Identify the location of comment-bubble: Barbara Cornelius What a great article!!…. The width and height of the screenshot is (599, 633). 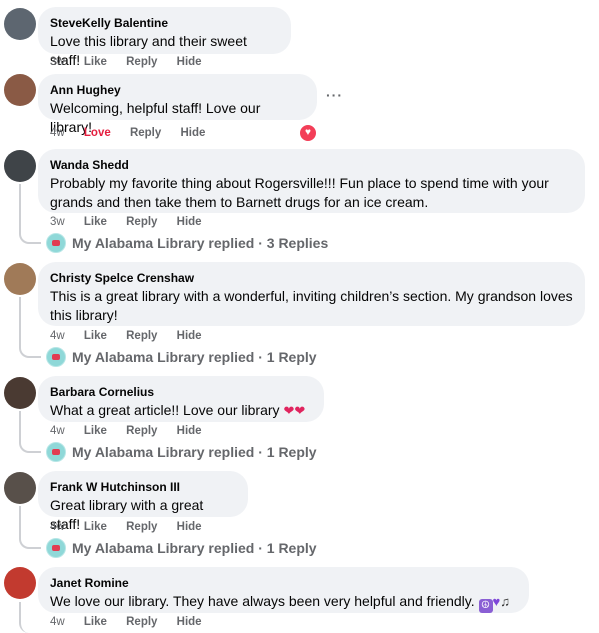
(181, 399).